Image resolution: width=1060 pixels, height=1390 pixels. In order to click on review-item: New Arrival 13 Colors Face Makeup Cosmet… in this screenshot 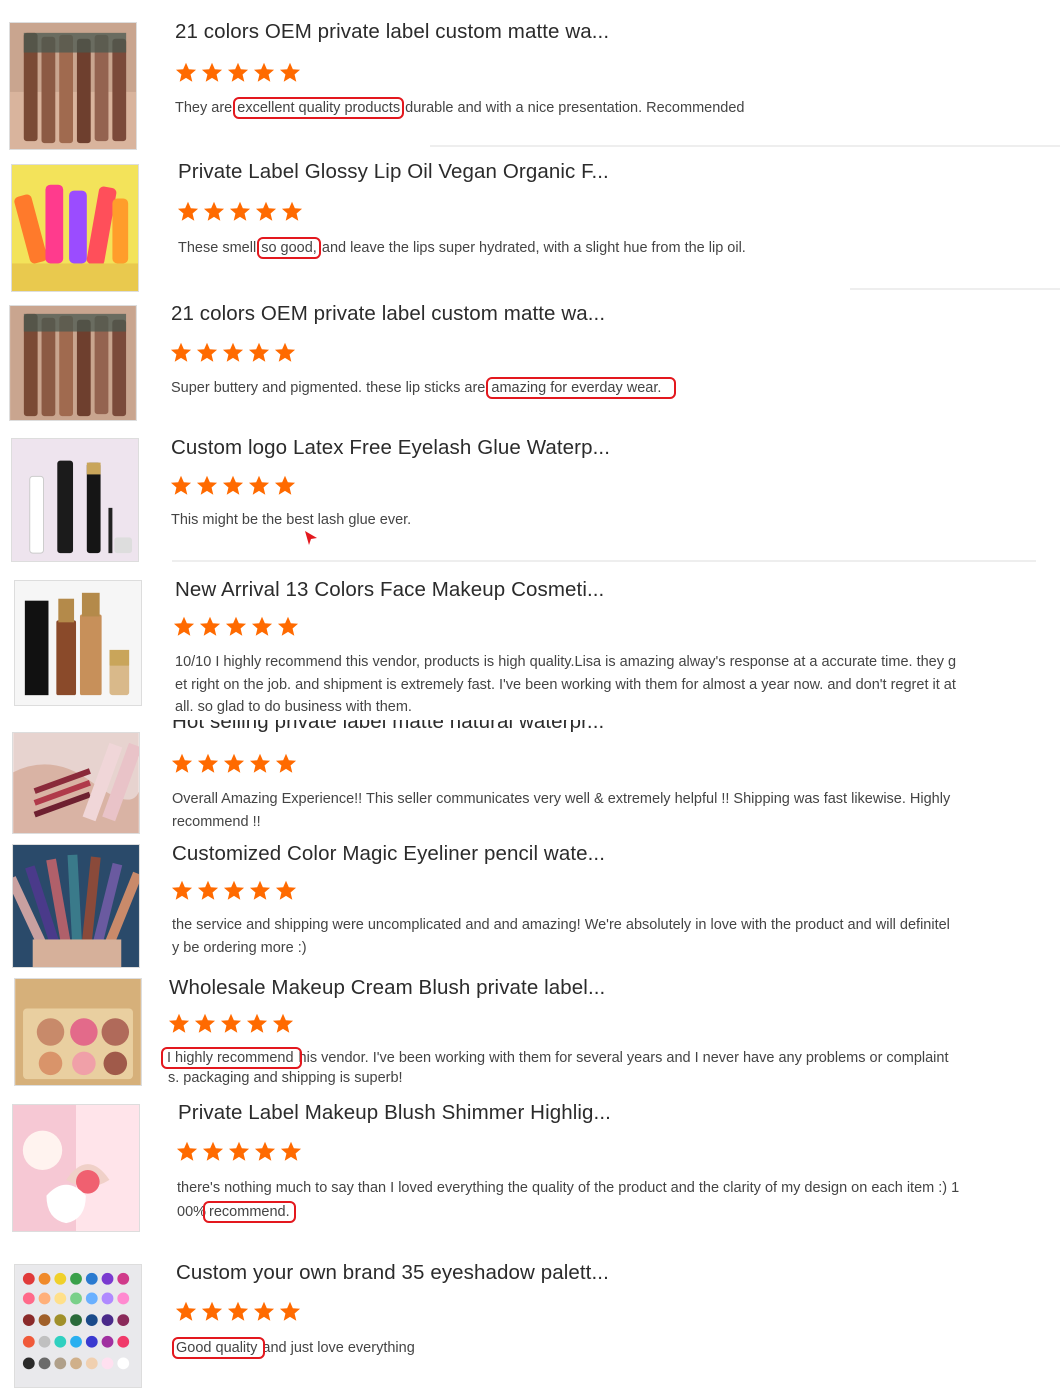, I will do `click(530, 645)`.